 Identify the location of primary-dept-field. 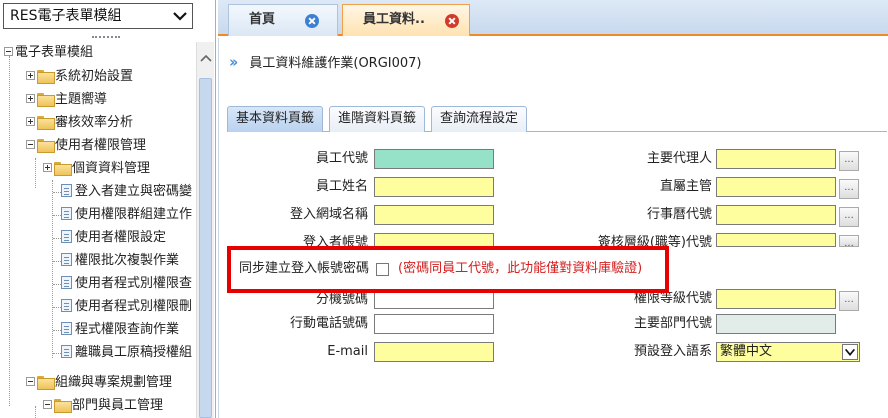
(776, 324).